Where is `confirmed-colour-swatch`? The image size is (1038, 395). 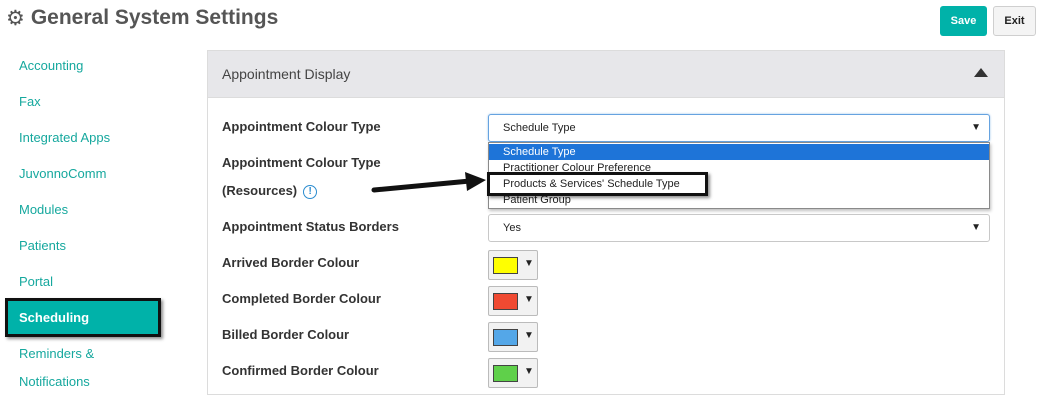
confirmed-colour-swatch is located at coordinates (505, 373).